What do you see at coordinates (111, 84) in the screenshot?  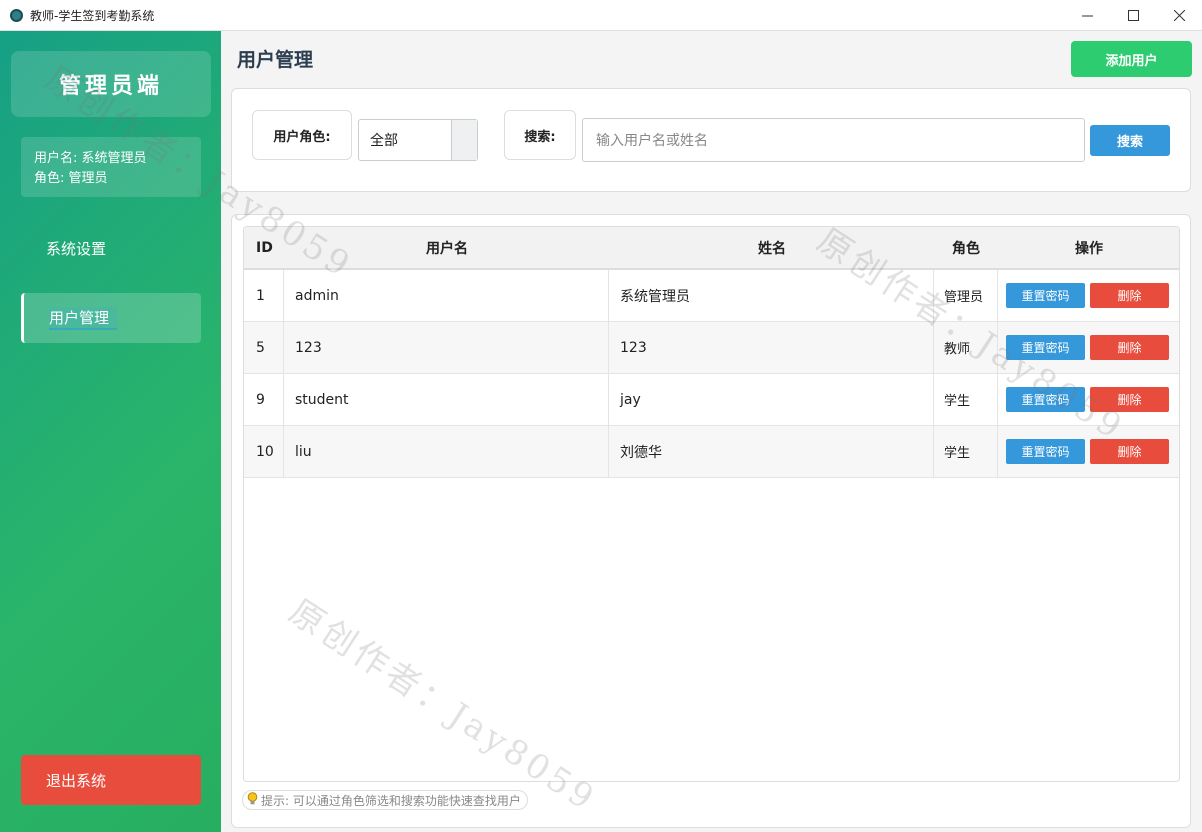 I see `sidebar-brand: 管理员端` at bounding box center [111, 84].